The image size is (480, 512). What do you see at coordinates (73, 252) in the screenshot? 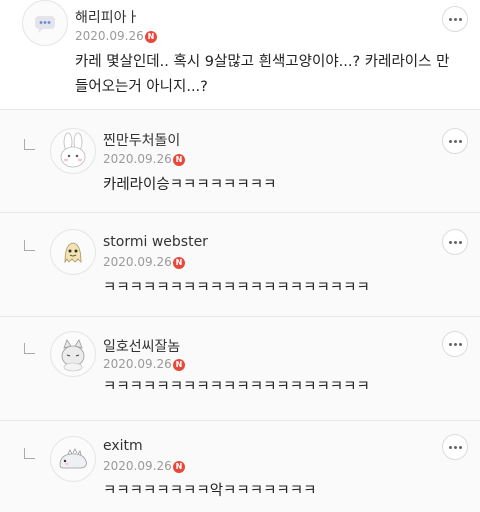
I see `ghost-avatar` at bounding box center [73, 252].